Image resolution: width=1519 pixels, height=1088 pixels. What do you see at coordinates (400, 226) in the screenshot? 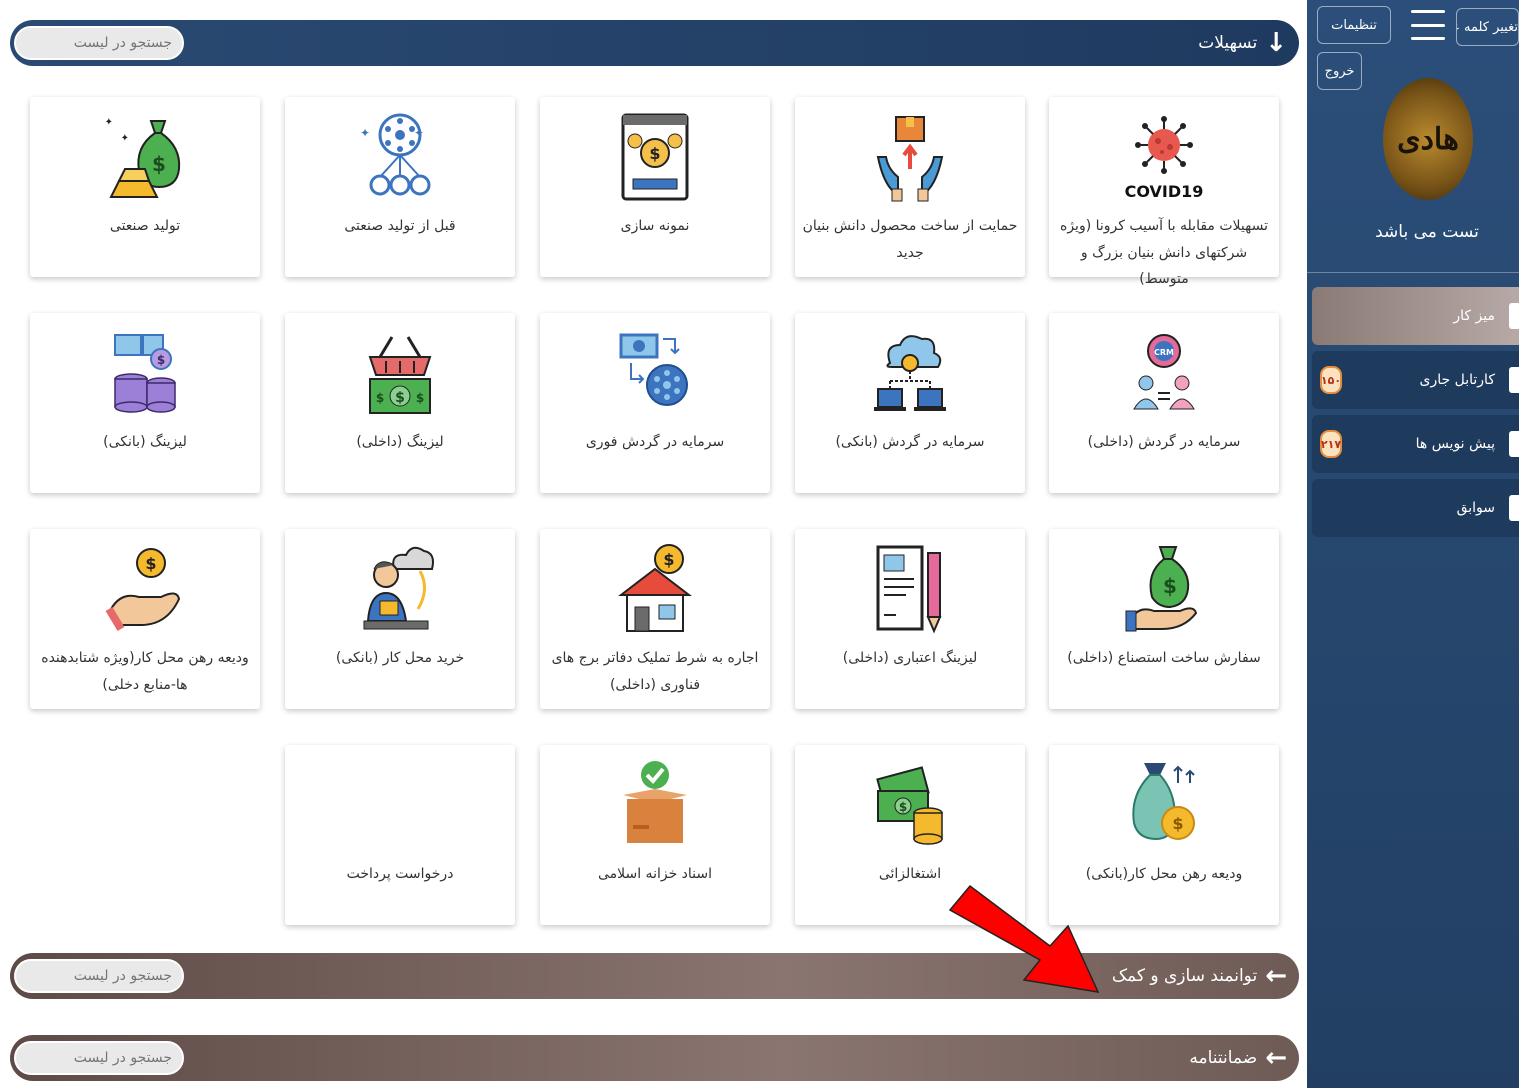
I see `card-label: قبل از تولید صنعتی` at bounding box center [400, 226].